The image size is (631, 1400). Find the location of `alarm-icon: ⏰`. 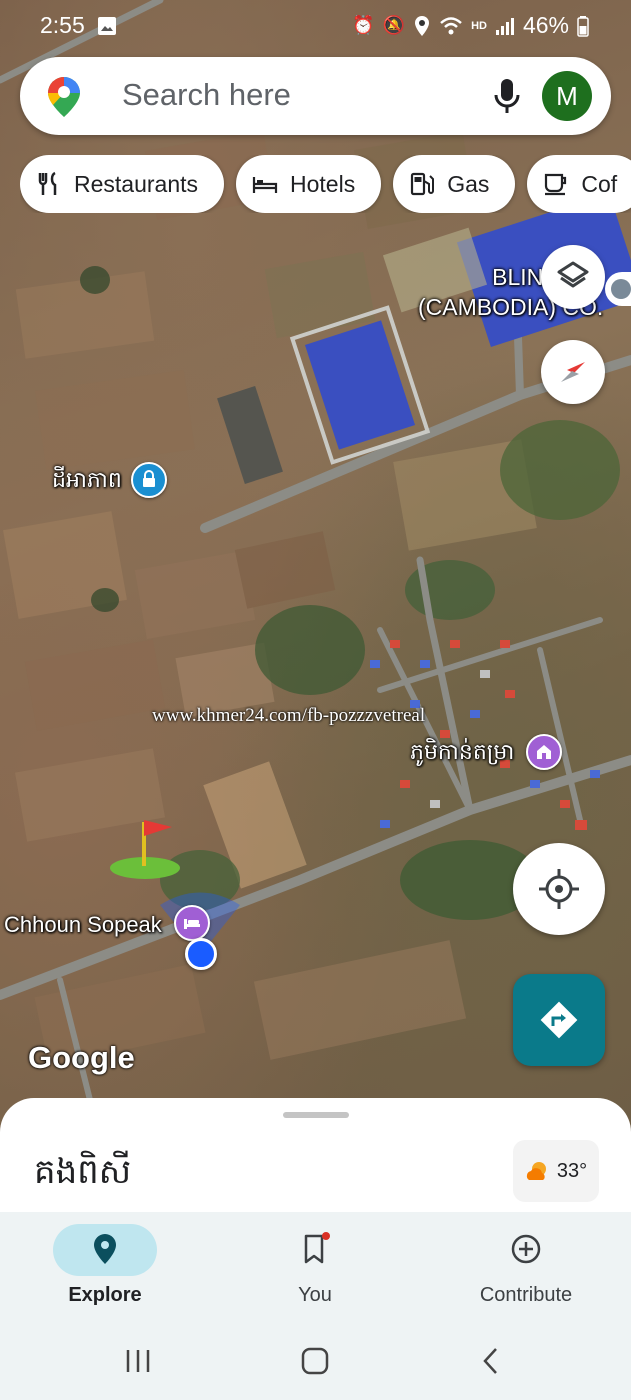

alarm-icon: ⏰ is located at coordinates (363, 25).